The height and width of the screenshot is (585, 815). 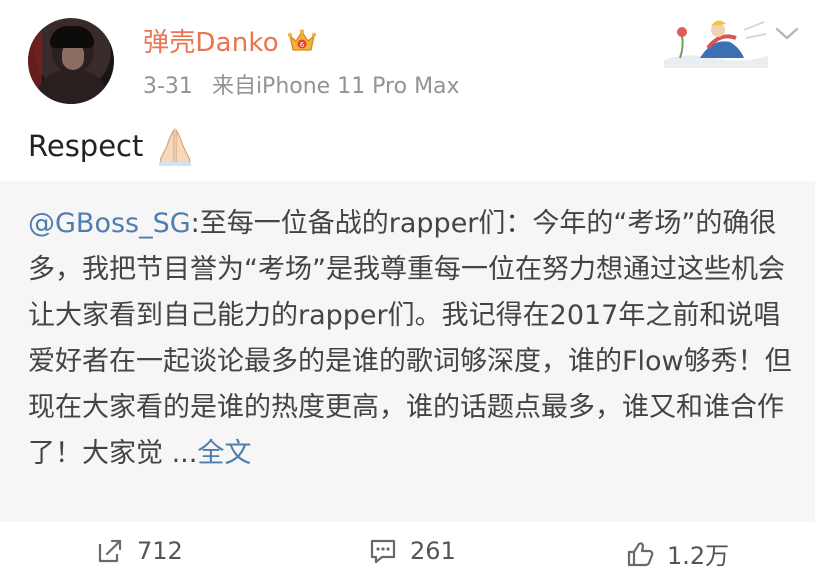 I want to click on read-more-link: 全文, so click(x=224, y=453).